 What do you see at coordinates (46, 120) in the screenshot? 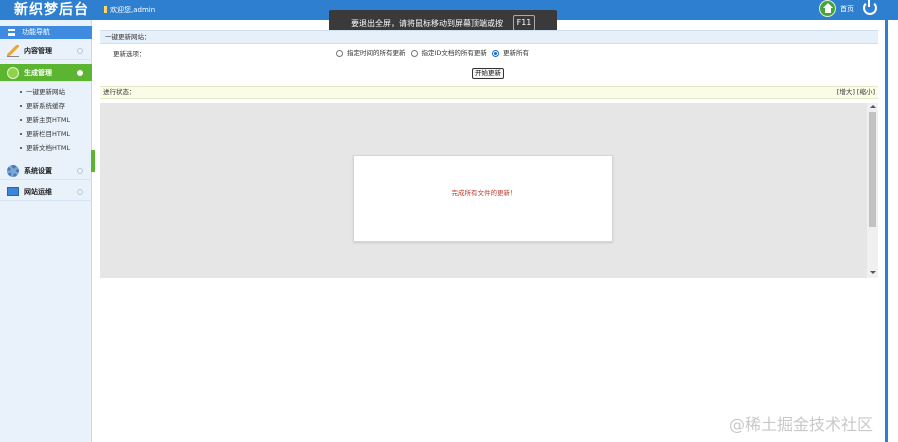
I see `submenu-update-home: 更新主页HTML` at bounding box center [46, 120].